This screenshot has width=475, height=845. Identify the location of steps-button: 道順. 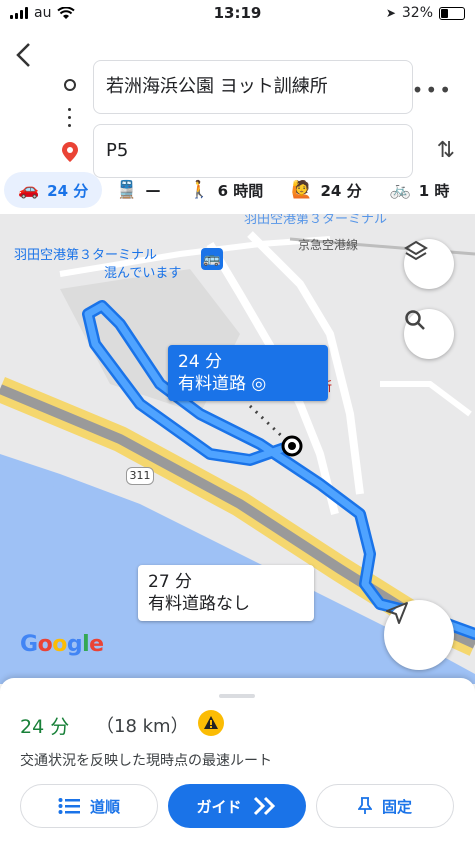
(89, 806).